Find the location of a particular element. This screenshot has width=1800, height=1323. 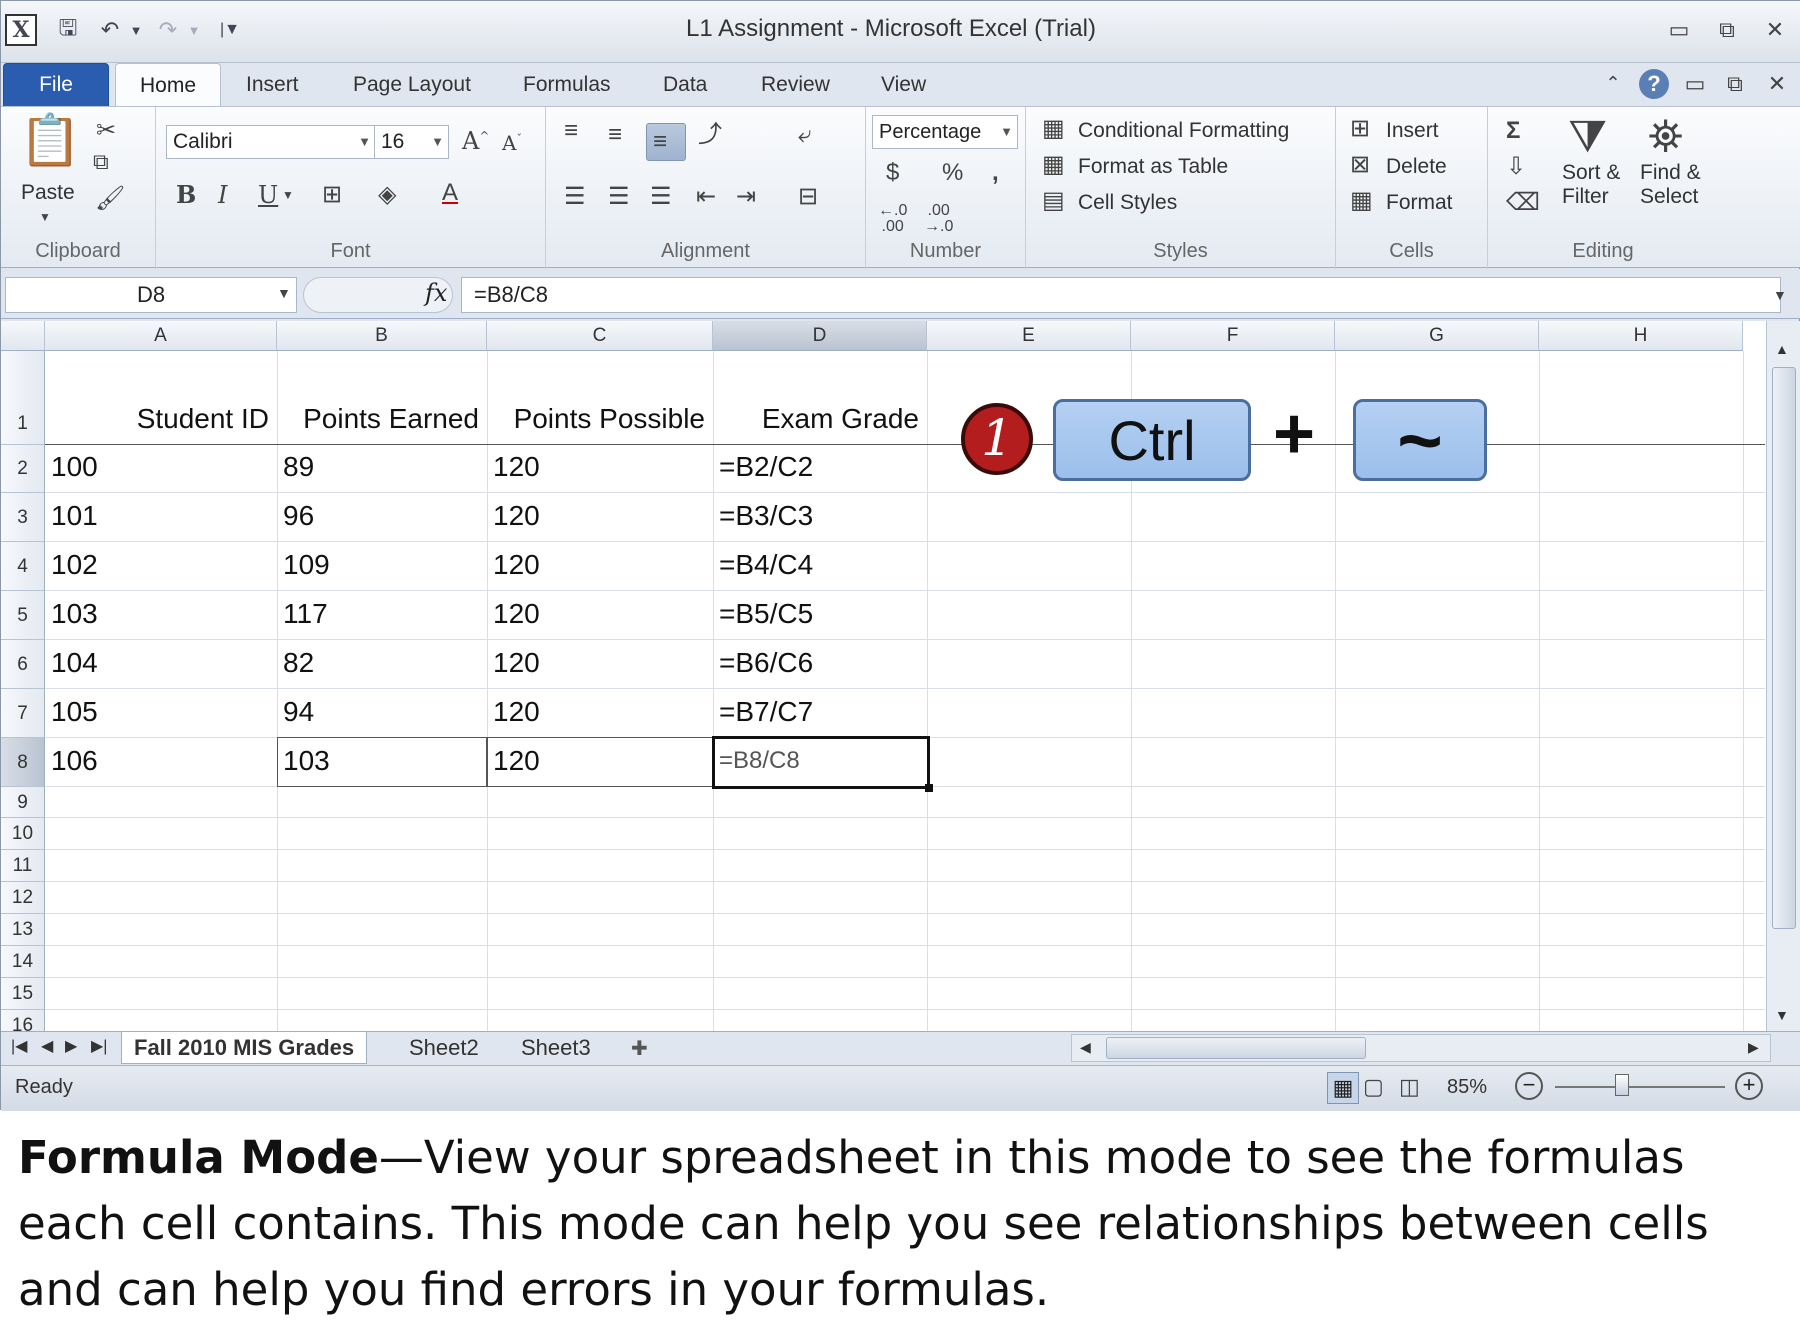

sort-label-line1: Sort & is located at coordinates (1591, 173).